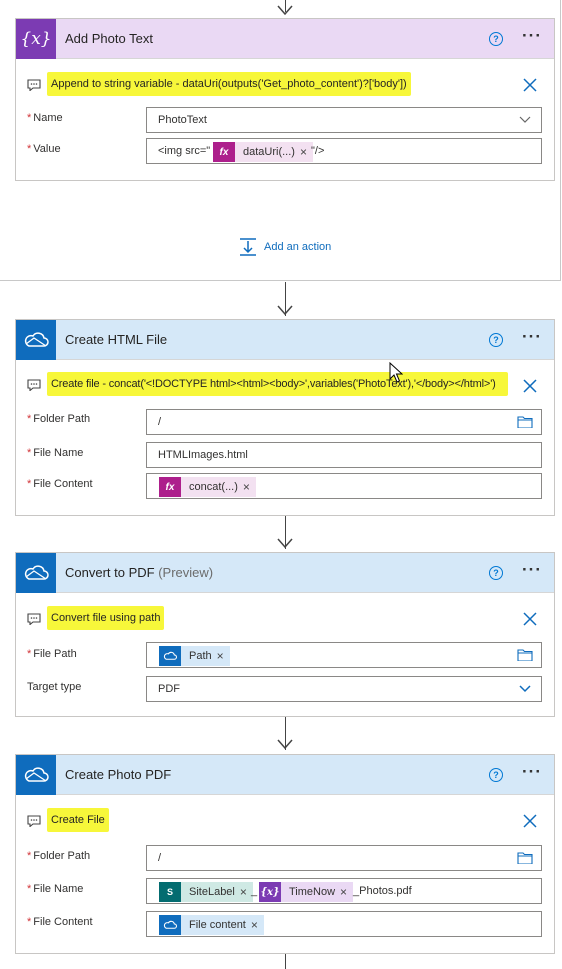 The image size is (562, 969). Describe the element at coordinates (44, 149) in the screenshot. I see `value-label: * Value` at that location.